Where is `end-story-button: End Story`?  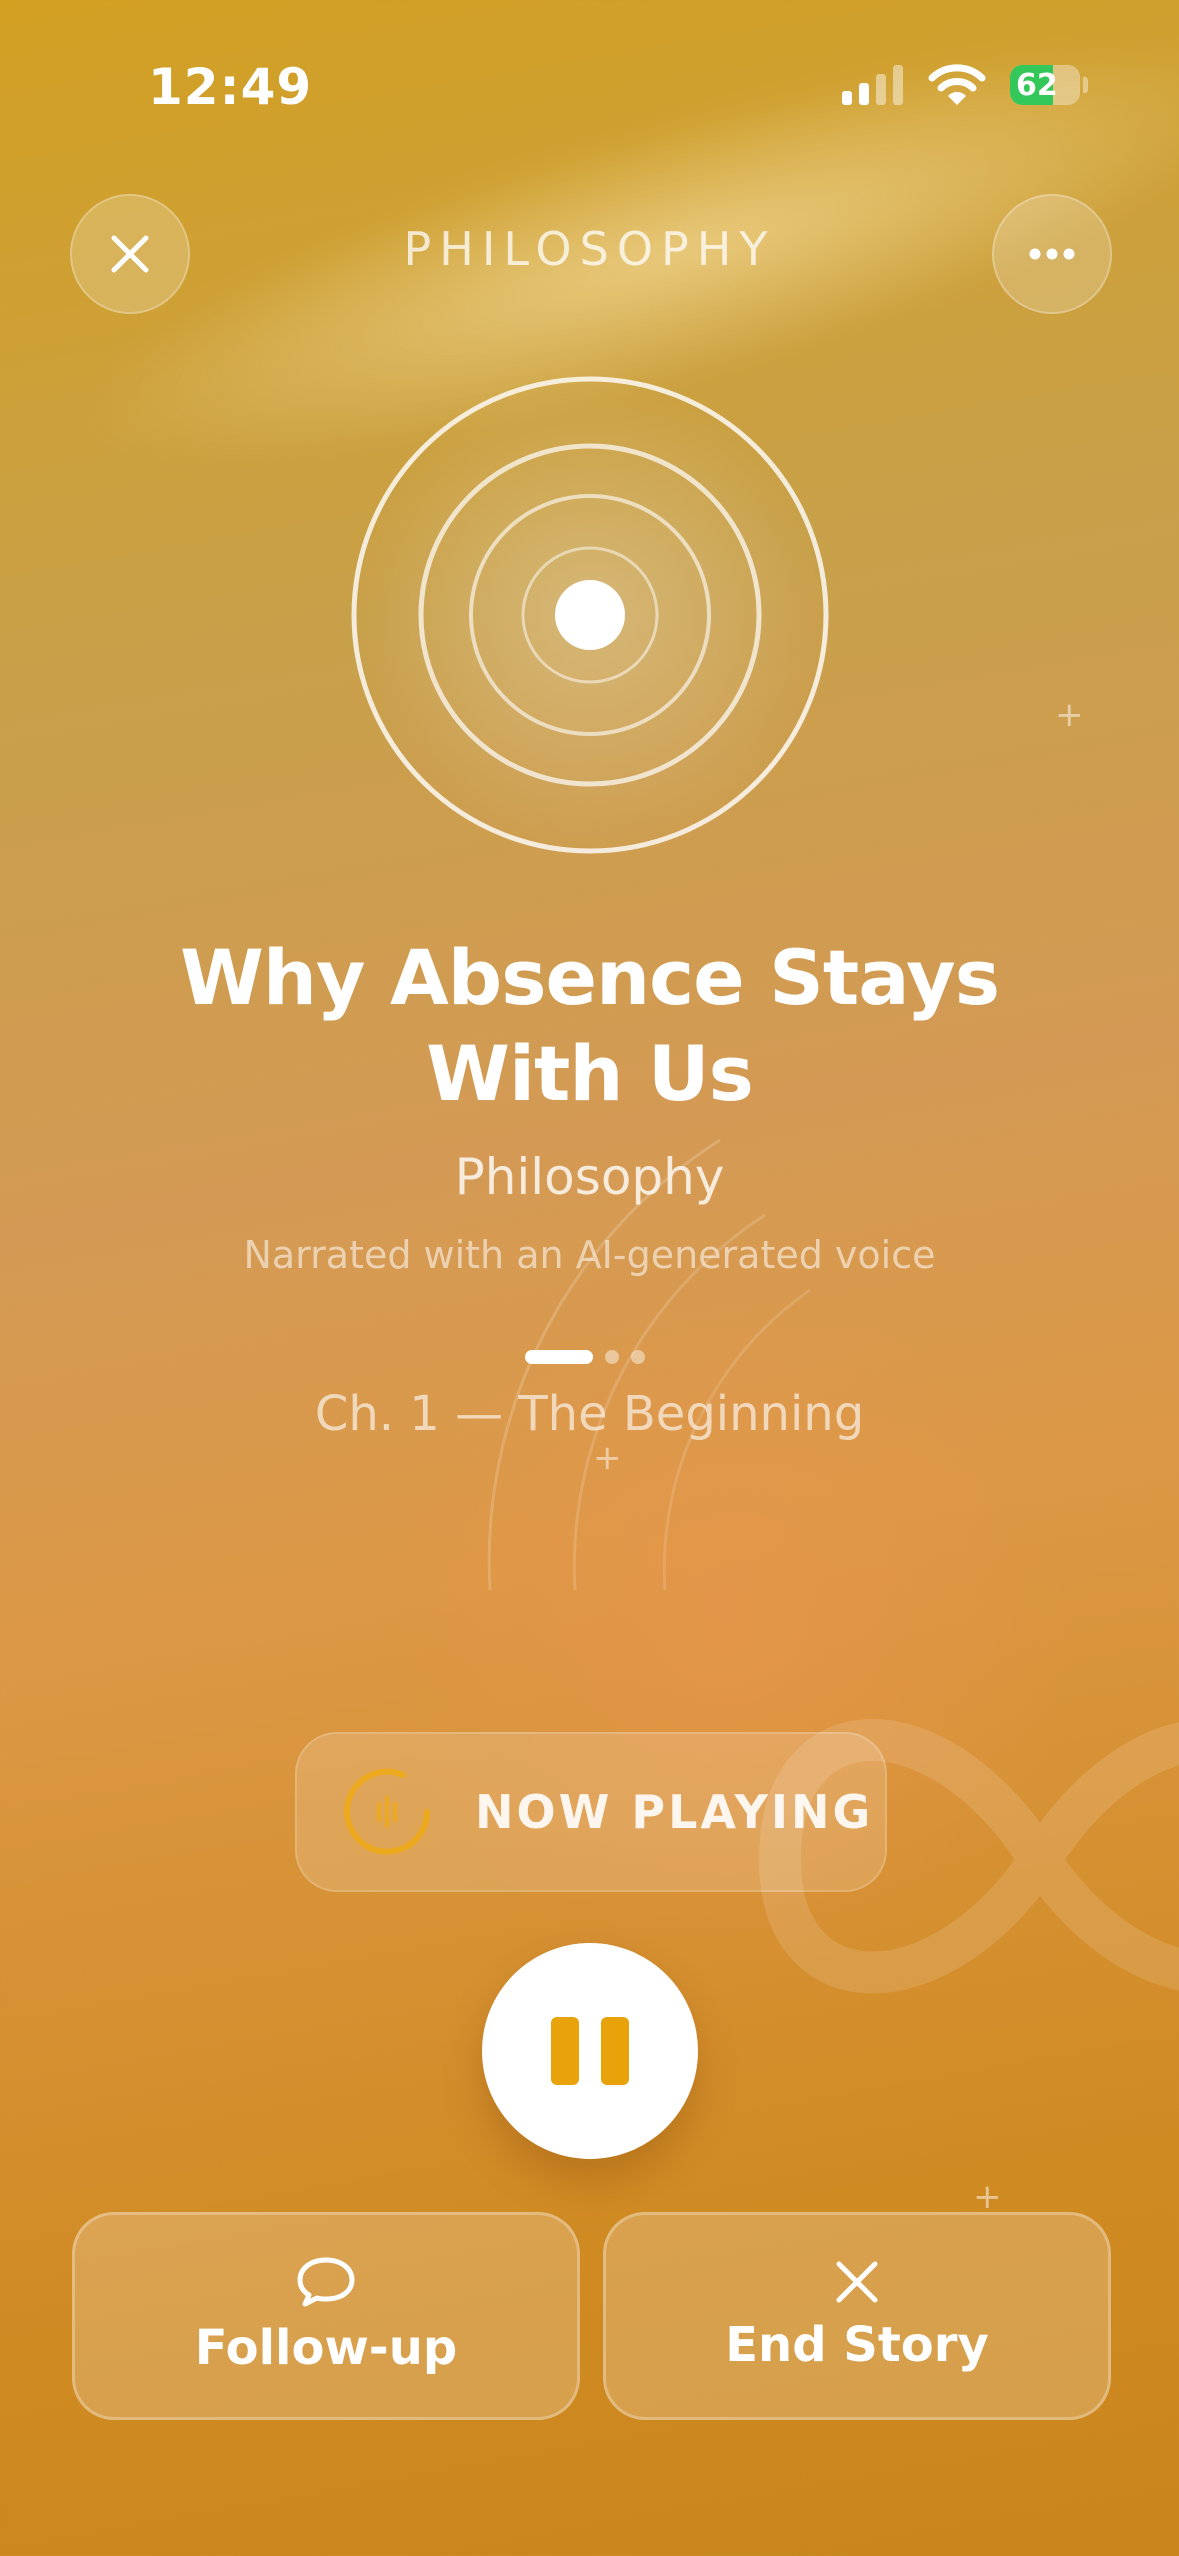 end-story-button: End Story is located at coordinates (857, 2316).